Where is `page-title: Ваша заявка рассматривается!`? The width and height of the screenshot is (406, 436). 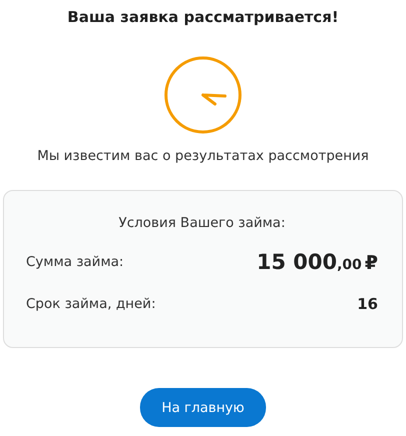
page-title: Ваша заявка рассматривается! is located at coordinates (203, 17).